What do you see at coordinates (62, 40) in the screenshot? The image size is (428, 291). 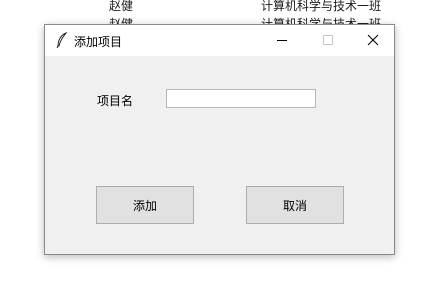 I see `feather-icon` at bounding box center [62, 40].